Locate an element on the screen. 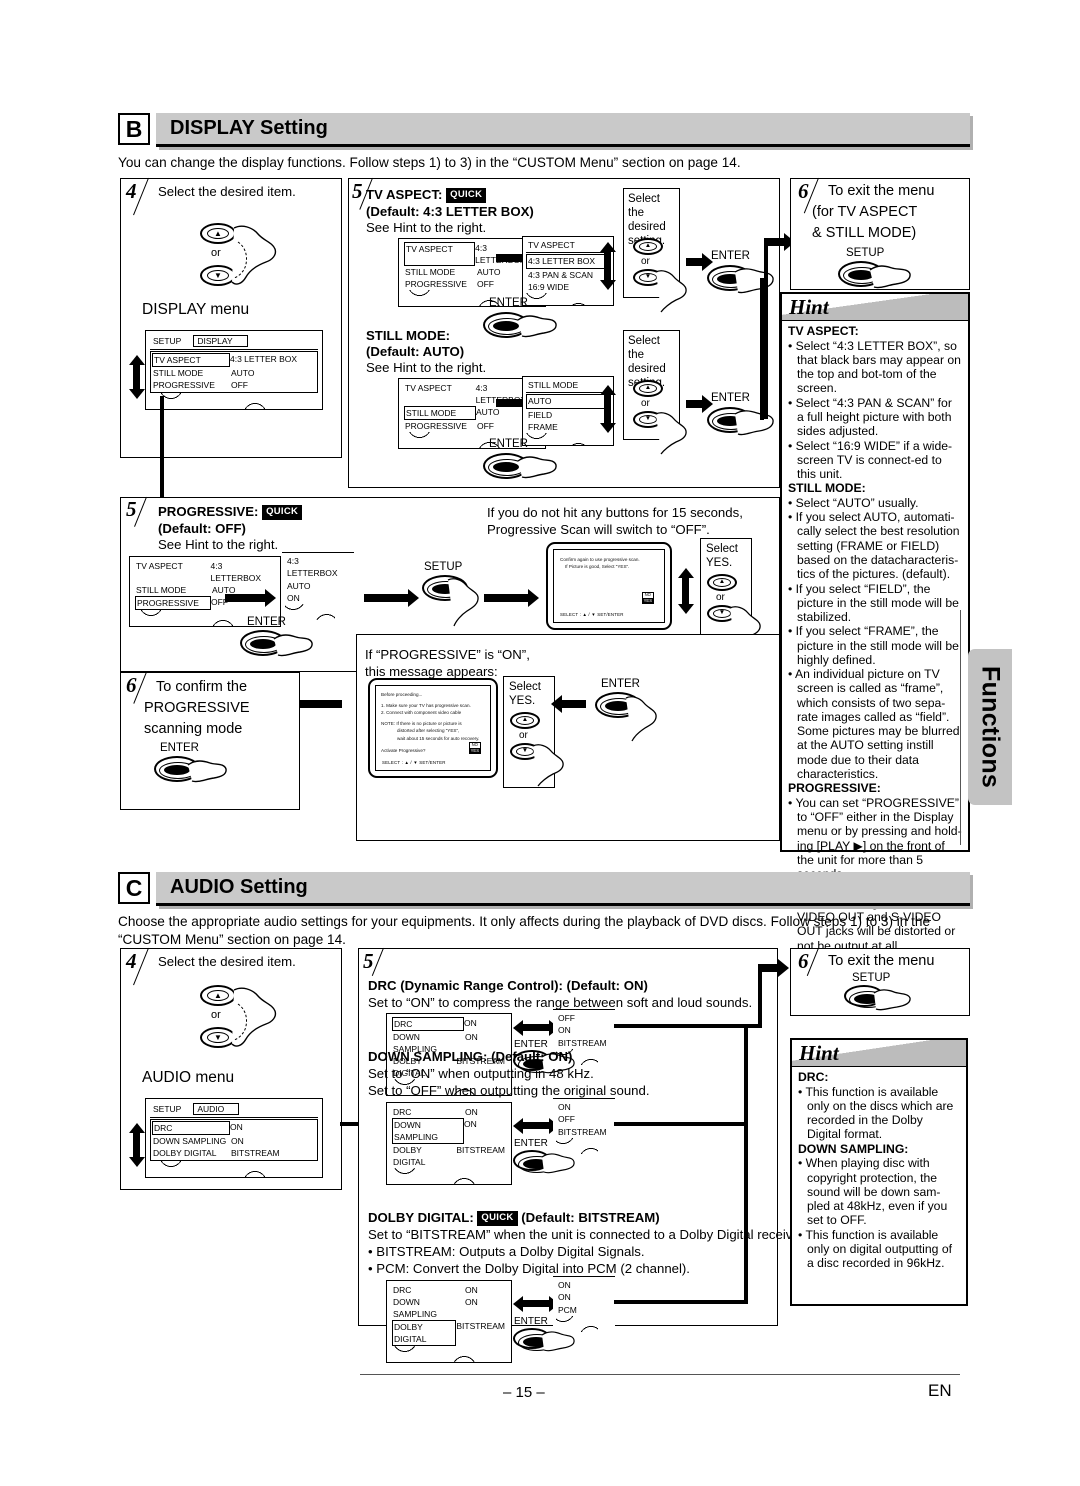 The height and width of the screenshot is (1486, 1080). ds-after-frame: ON OFF BITSTREAM is located at coordinates (584, 1126).